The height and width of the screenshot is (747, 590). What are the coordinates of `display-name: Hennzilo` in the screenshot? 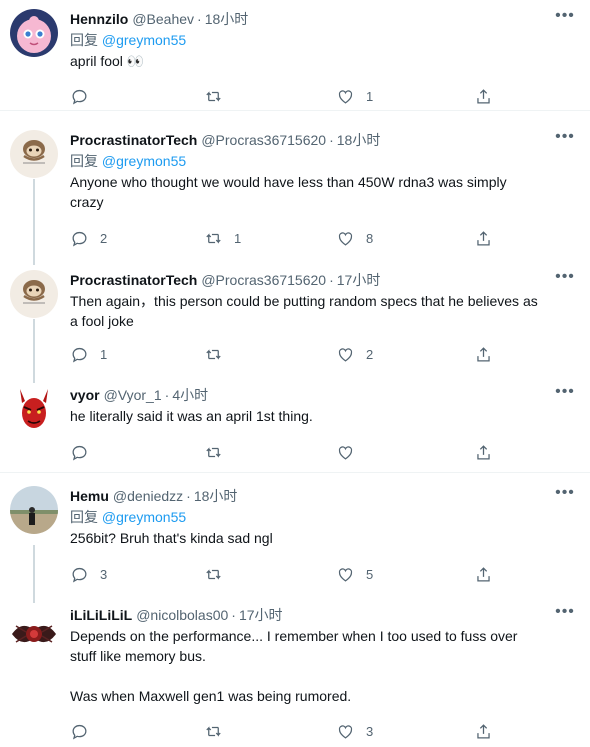 It's located at (99, 19).